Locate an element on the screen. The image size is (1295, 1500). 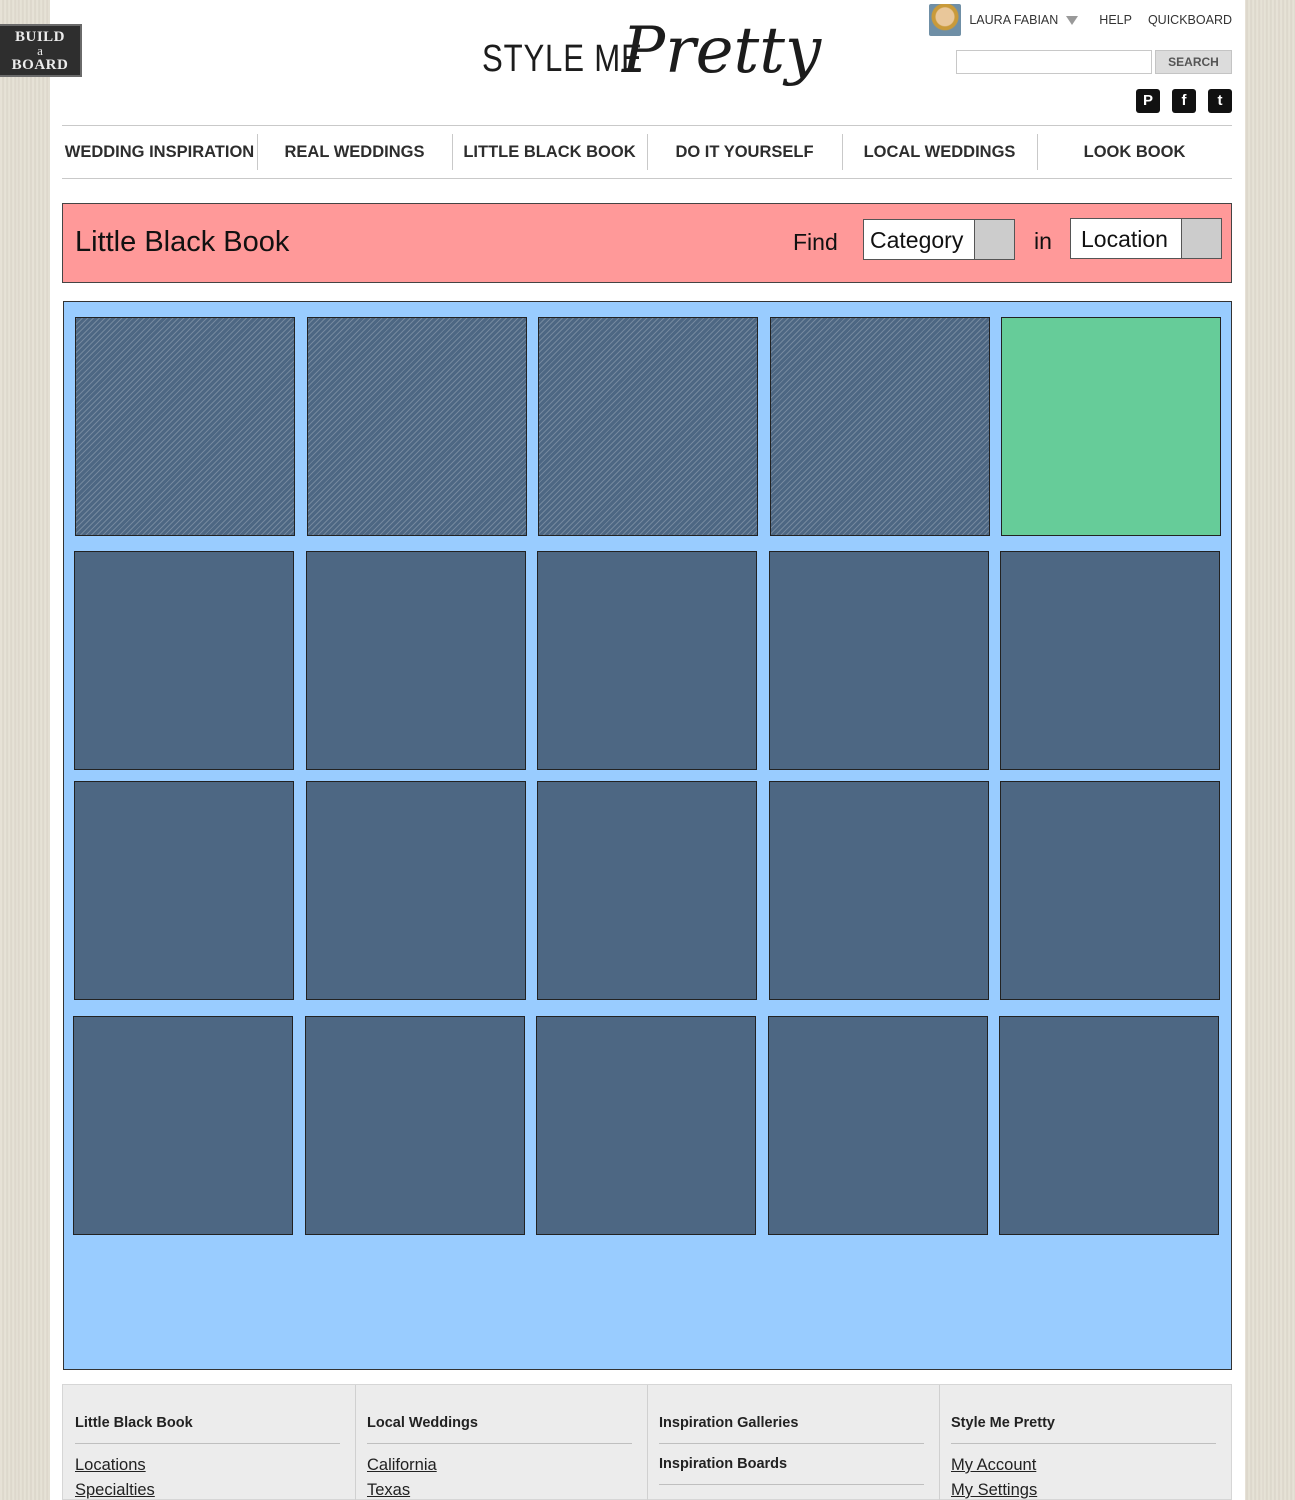
nav-do-it-yourself: DO IT YOURSELF is located at coordinates (744, 152).